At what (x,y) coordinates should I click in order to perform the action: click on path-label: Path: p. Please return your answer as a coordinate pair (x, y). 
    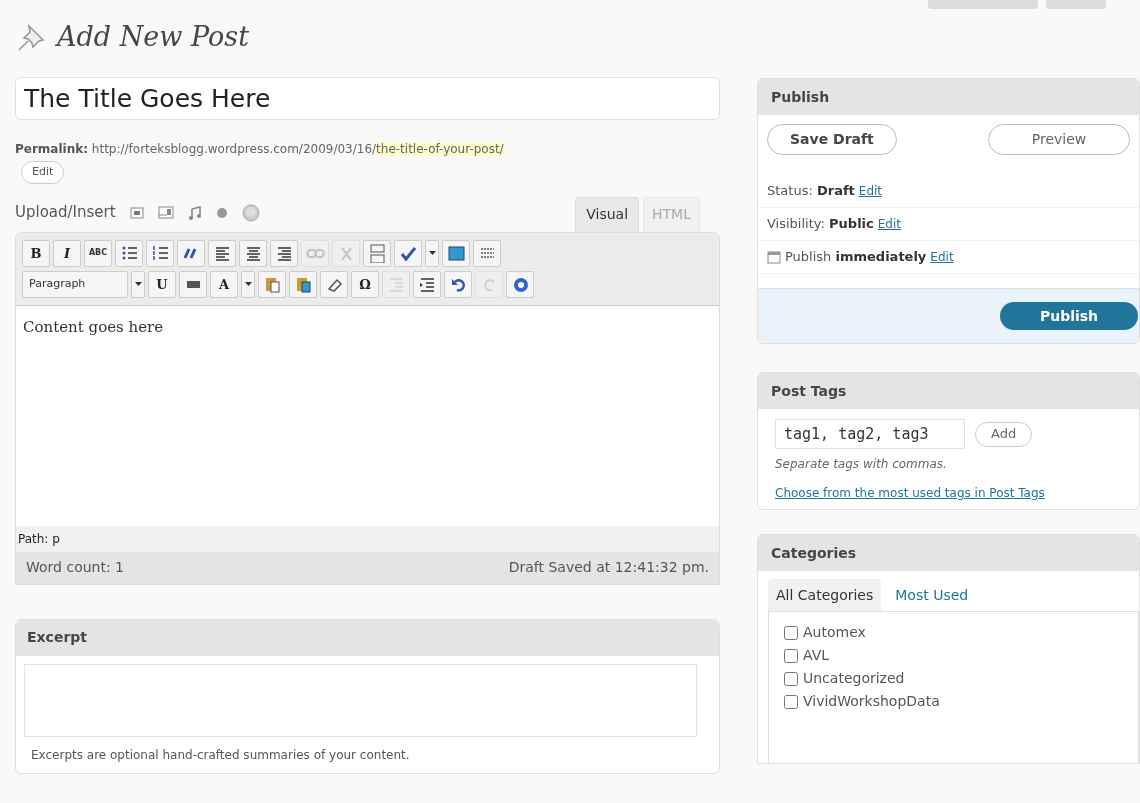
    Looking at the image, I should click on (39, 539).